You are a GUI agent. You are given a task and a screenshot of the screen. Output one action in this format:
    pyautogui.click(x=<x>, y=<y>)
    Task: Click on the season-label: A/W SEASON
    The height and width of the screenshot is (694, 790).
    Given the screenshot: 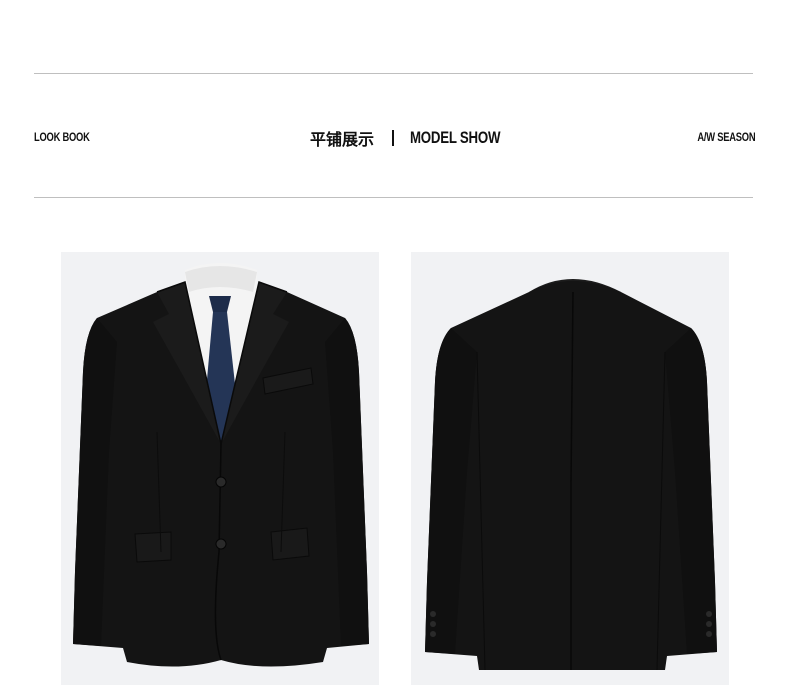 What is the action you would take?
    pyautogui.click(x=726, y=137)
    